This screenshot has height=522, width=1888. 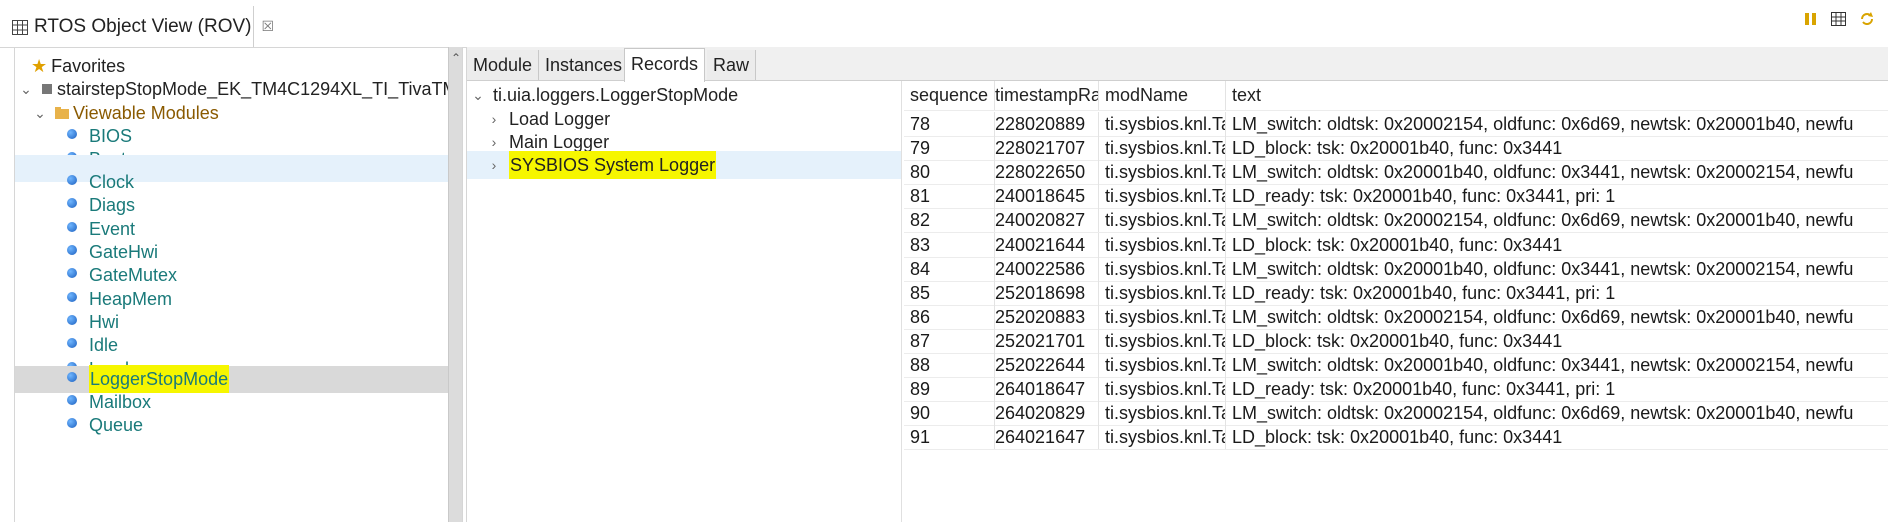 What do you see at coordinates (1044, 172) in the screenshot?
I see `table-cell: 228022650` at bounding box center [1044, 172].